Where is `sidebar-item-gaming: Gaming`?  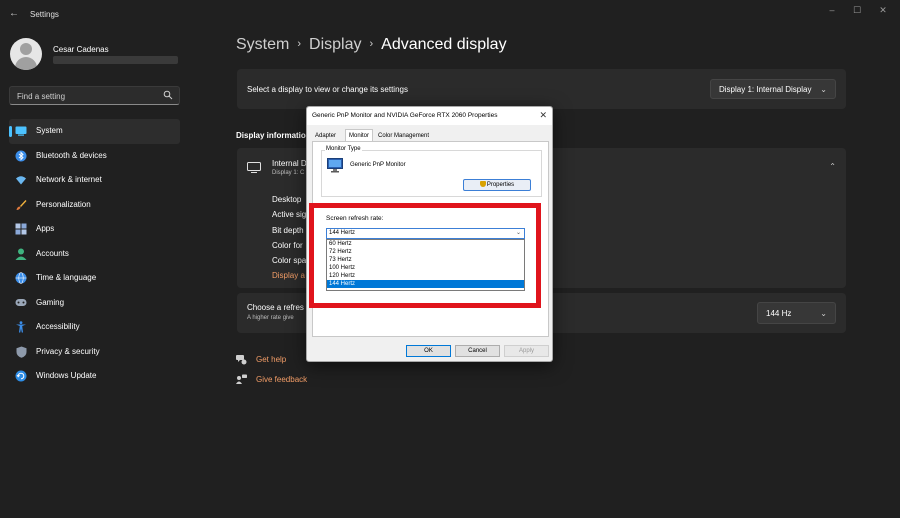
sidebar-item-gaming: Gaming is located at coordinates (94, 303).